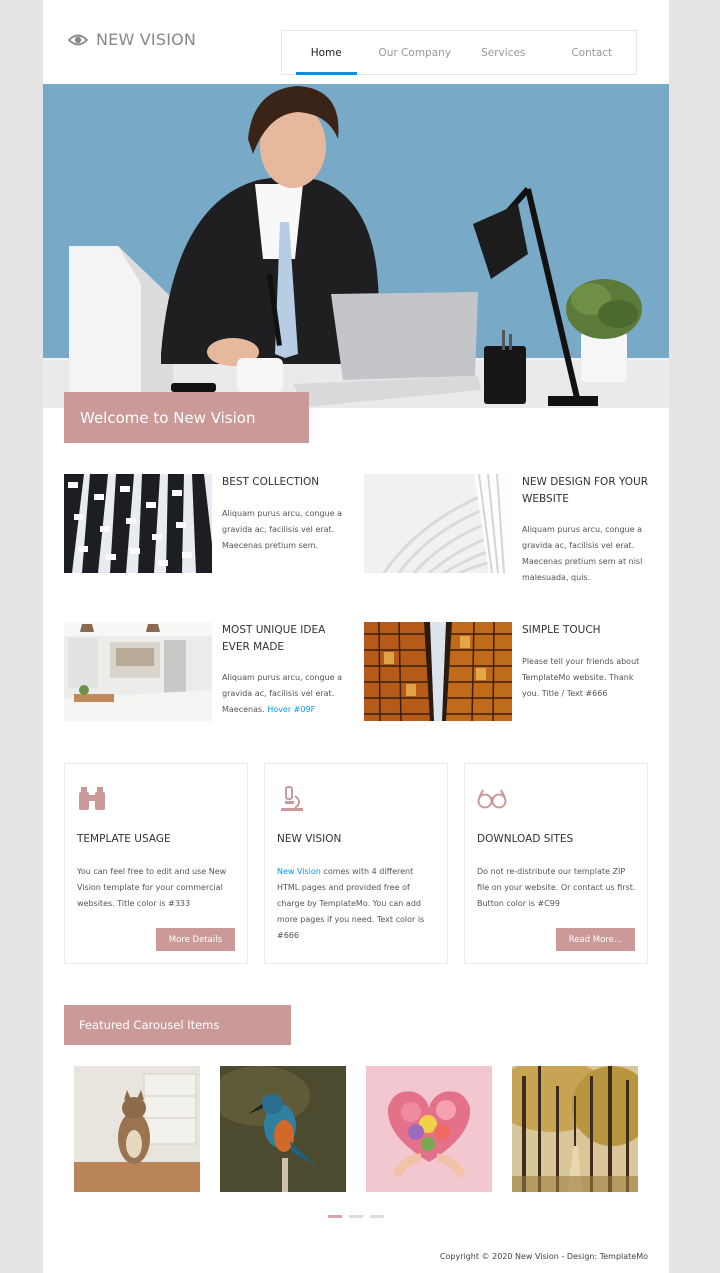 This screenshot has width=720, height=1273. What do you see at coordinates (137, 1129) in the screenshot?
I see `carousel-item-cat` at bounding box center [137, 1129].